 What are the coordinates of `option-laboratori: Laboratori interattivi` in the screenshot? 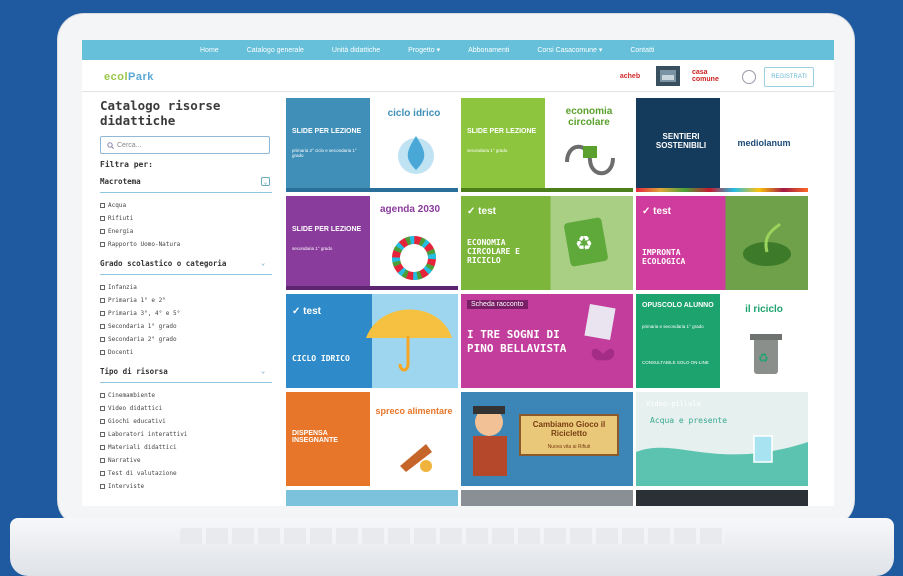 It's located at (186, 434).